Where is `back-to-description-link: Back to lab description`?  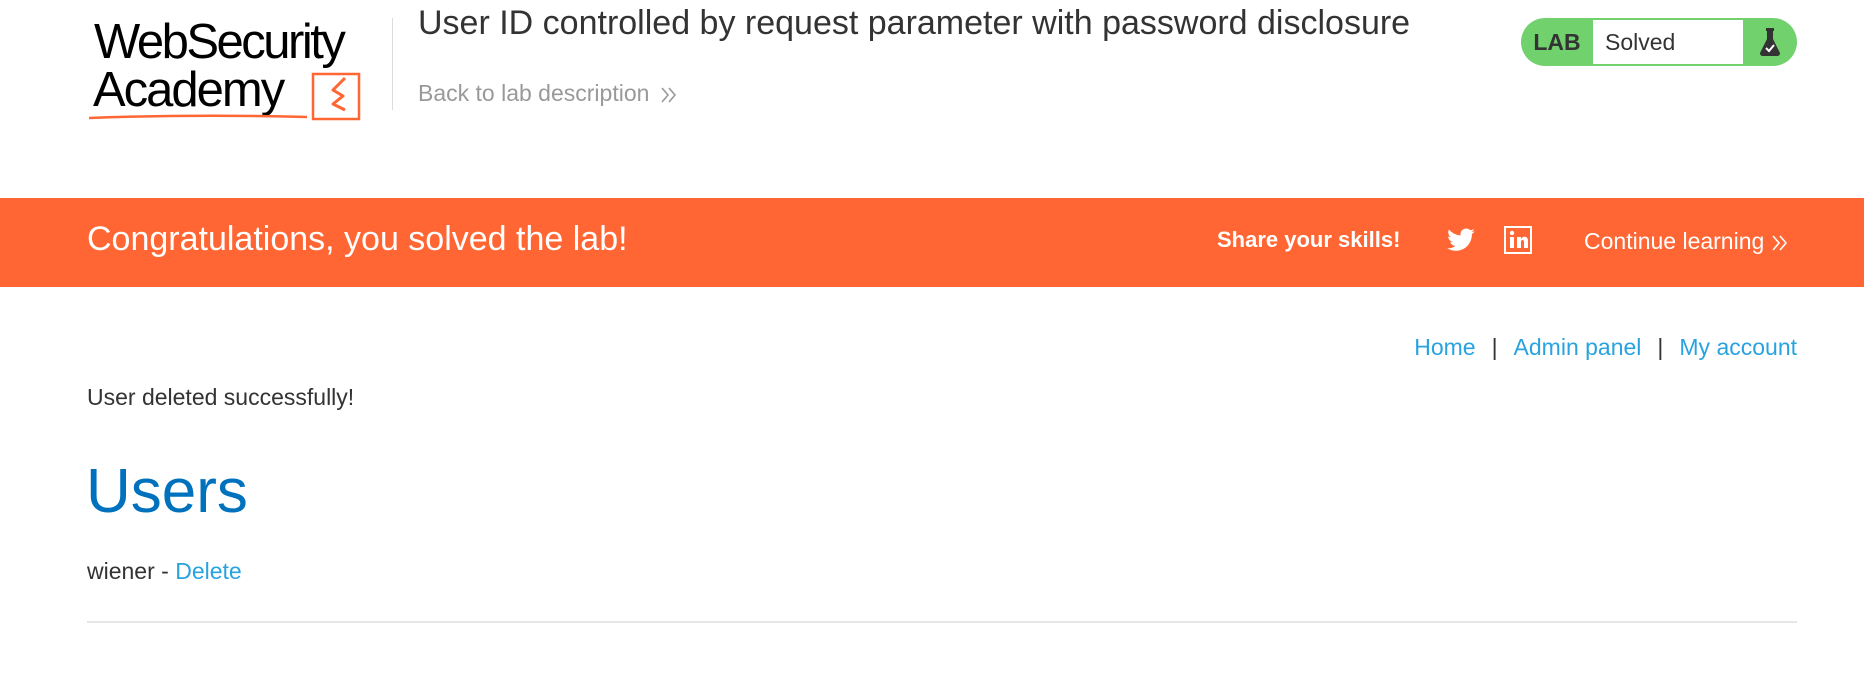 back-to-description-link: Back to lab description is located at coordinates (548, 93).